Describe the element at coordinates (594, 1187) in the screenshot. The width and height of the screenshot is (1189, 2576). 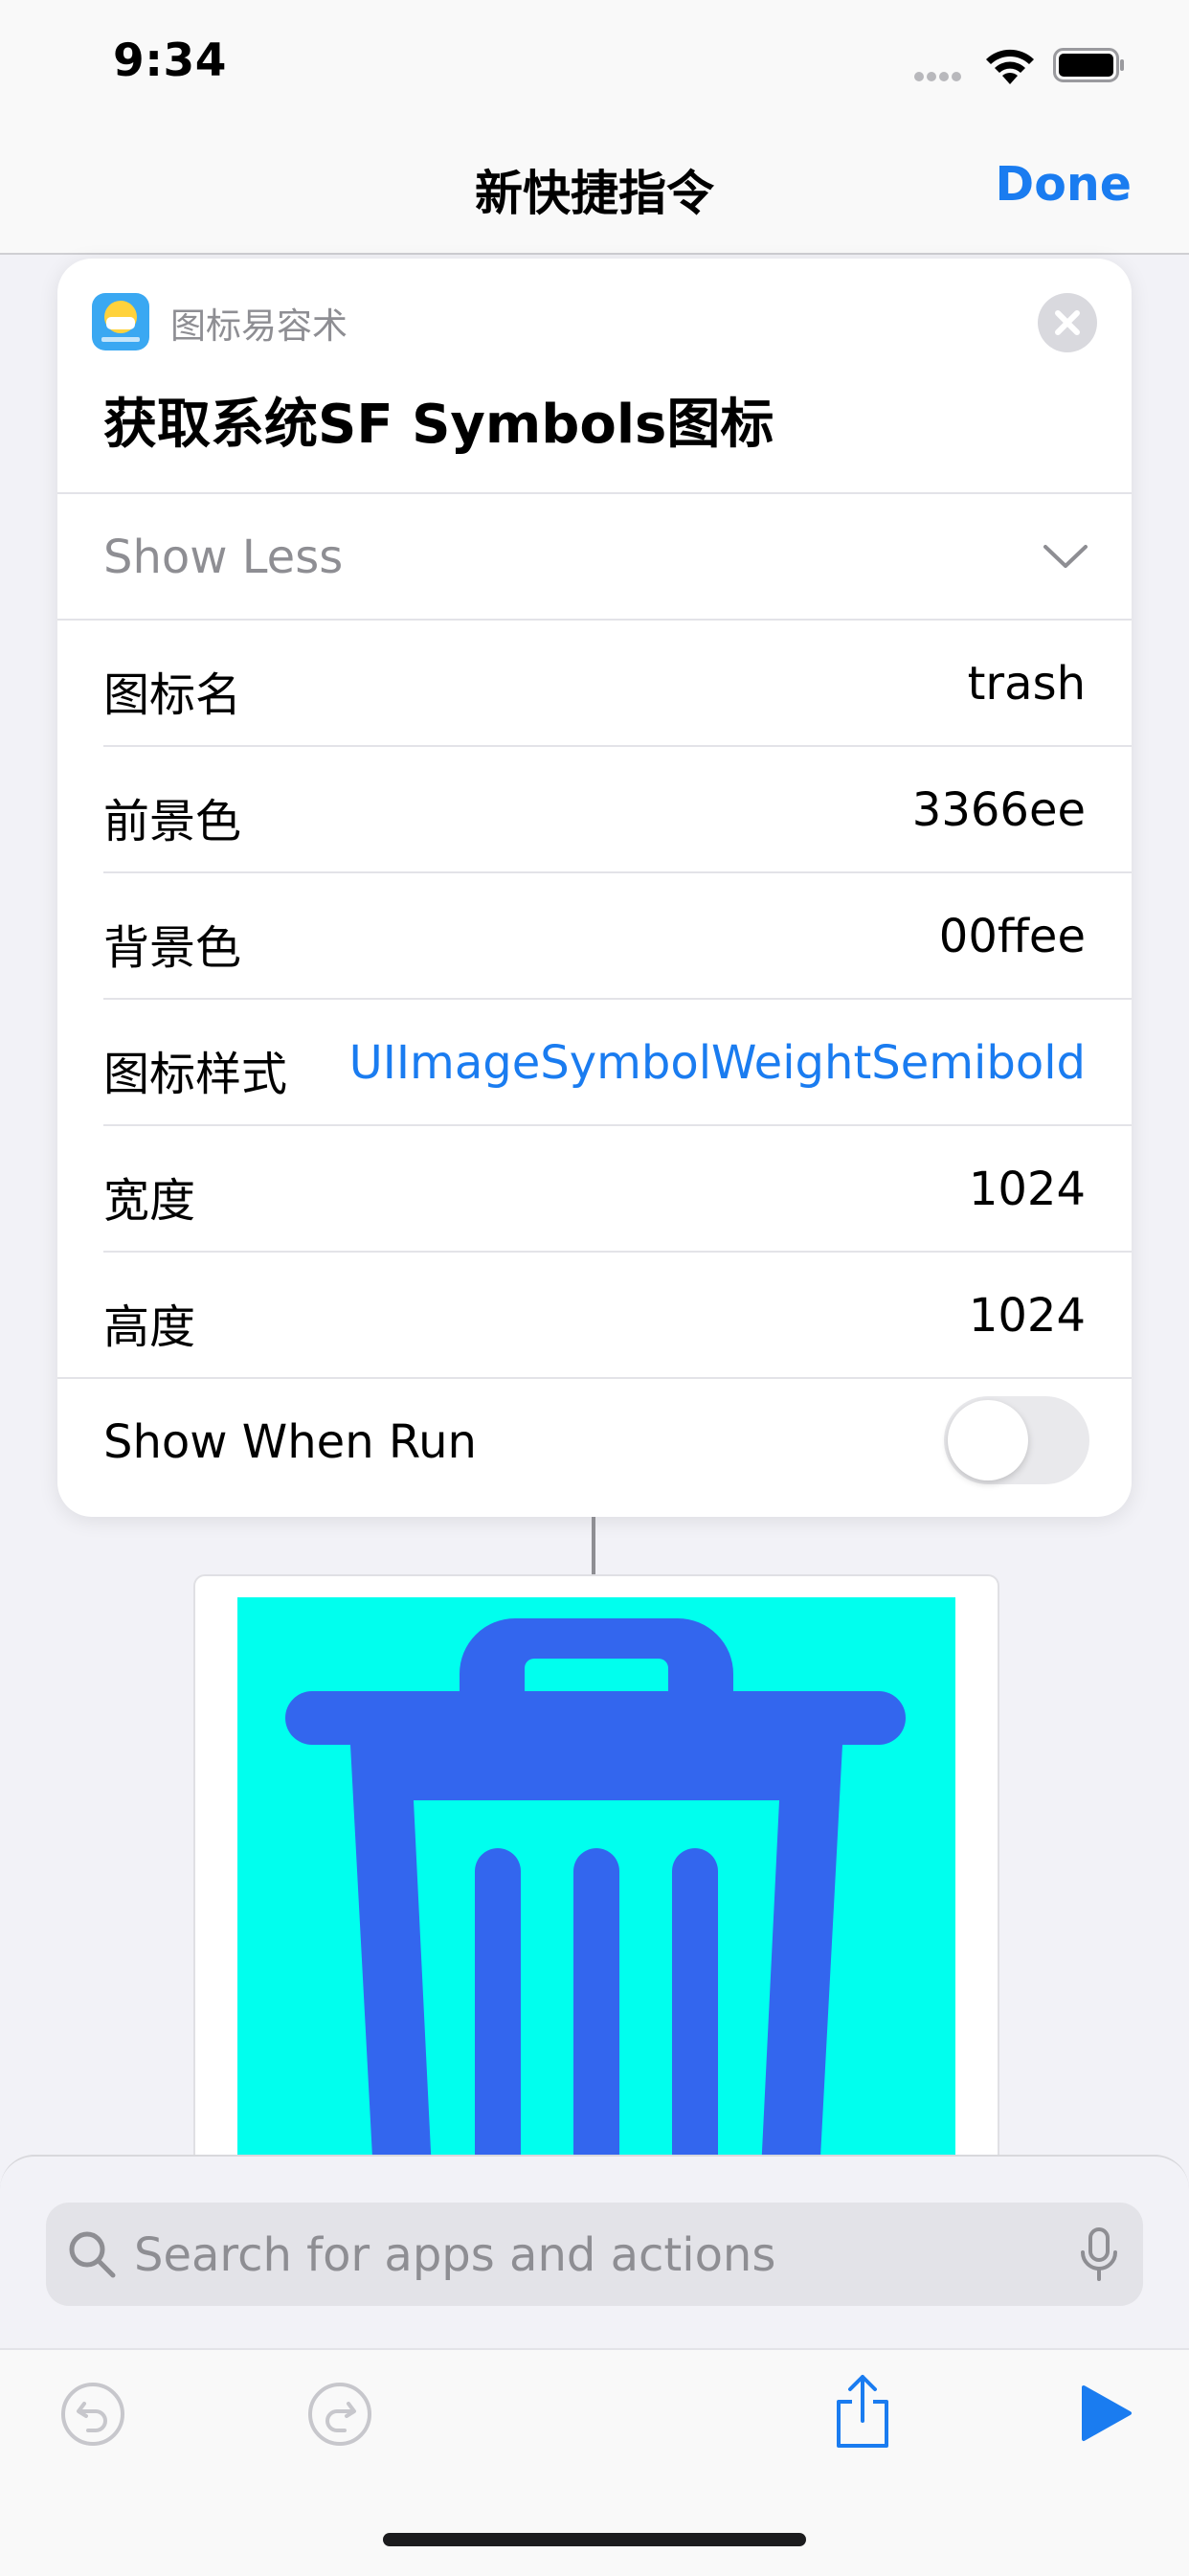
I see `param-row-width: 宽度 1024` at that location.